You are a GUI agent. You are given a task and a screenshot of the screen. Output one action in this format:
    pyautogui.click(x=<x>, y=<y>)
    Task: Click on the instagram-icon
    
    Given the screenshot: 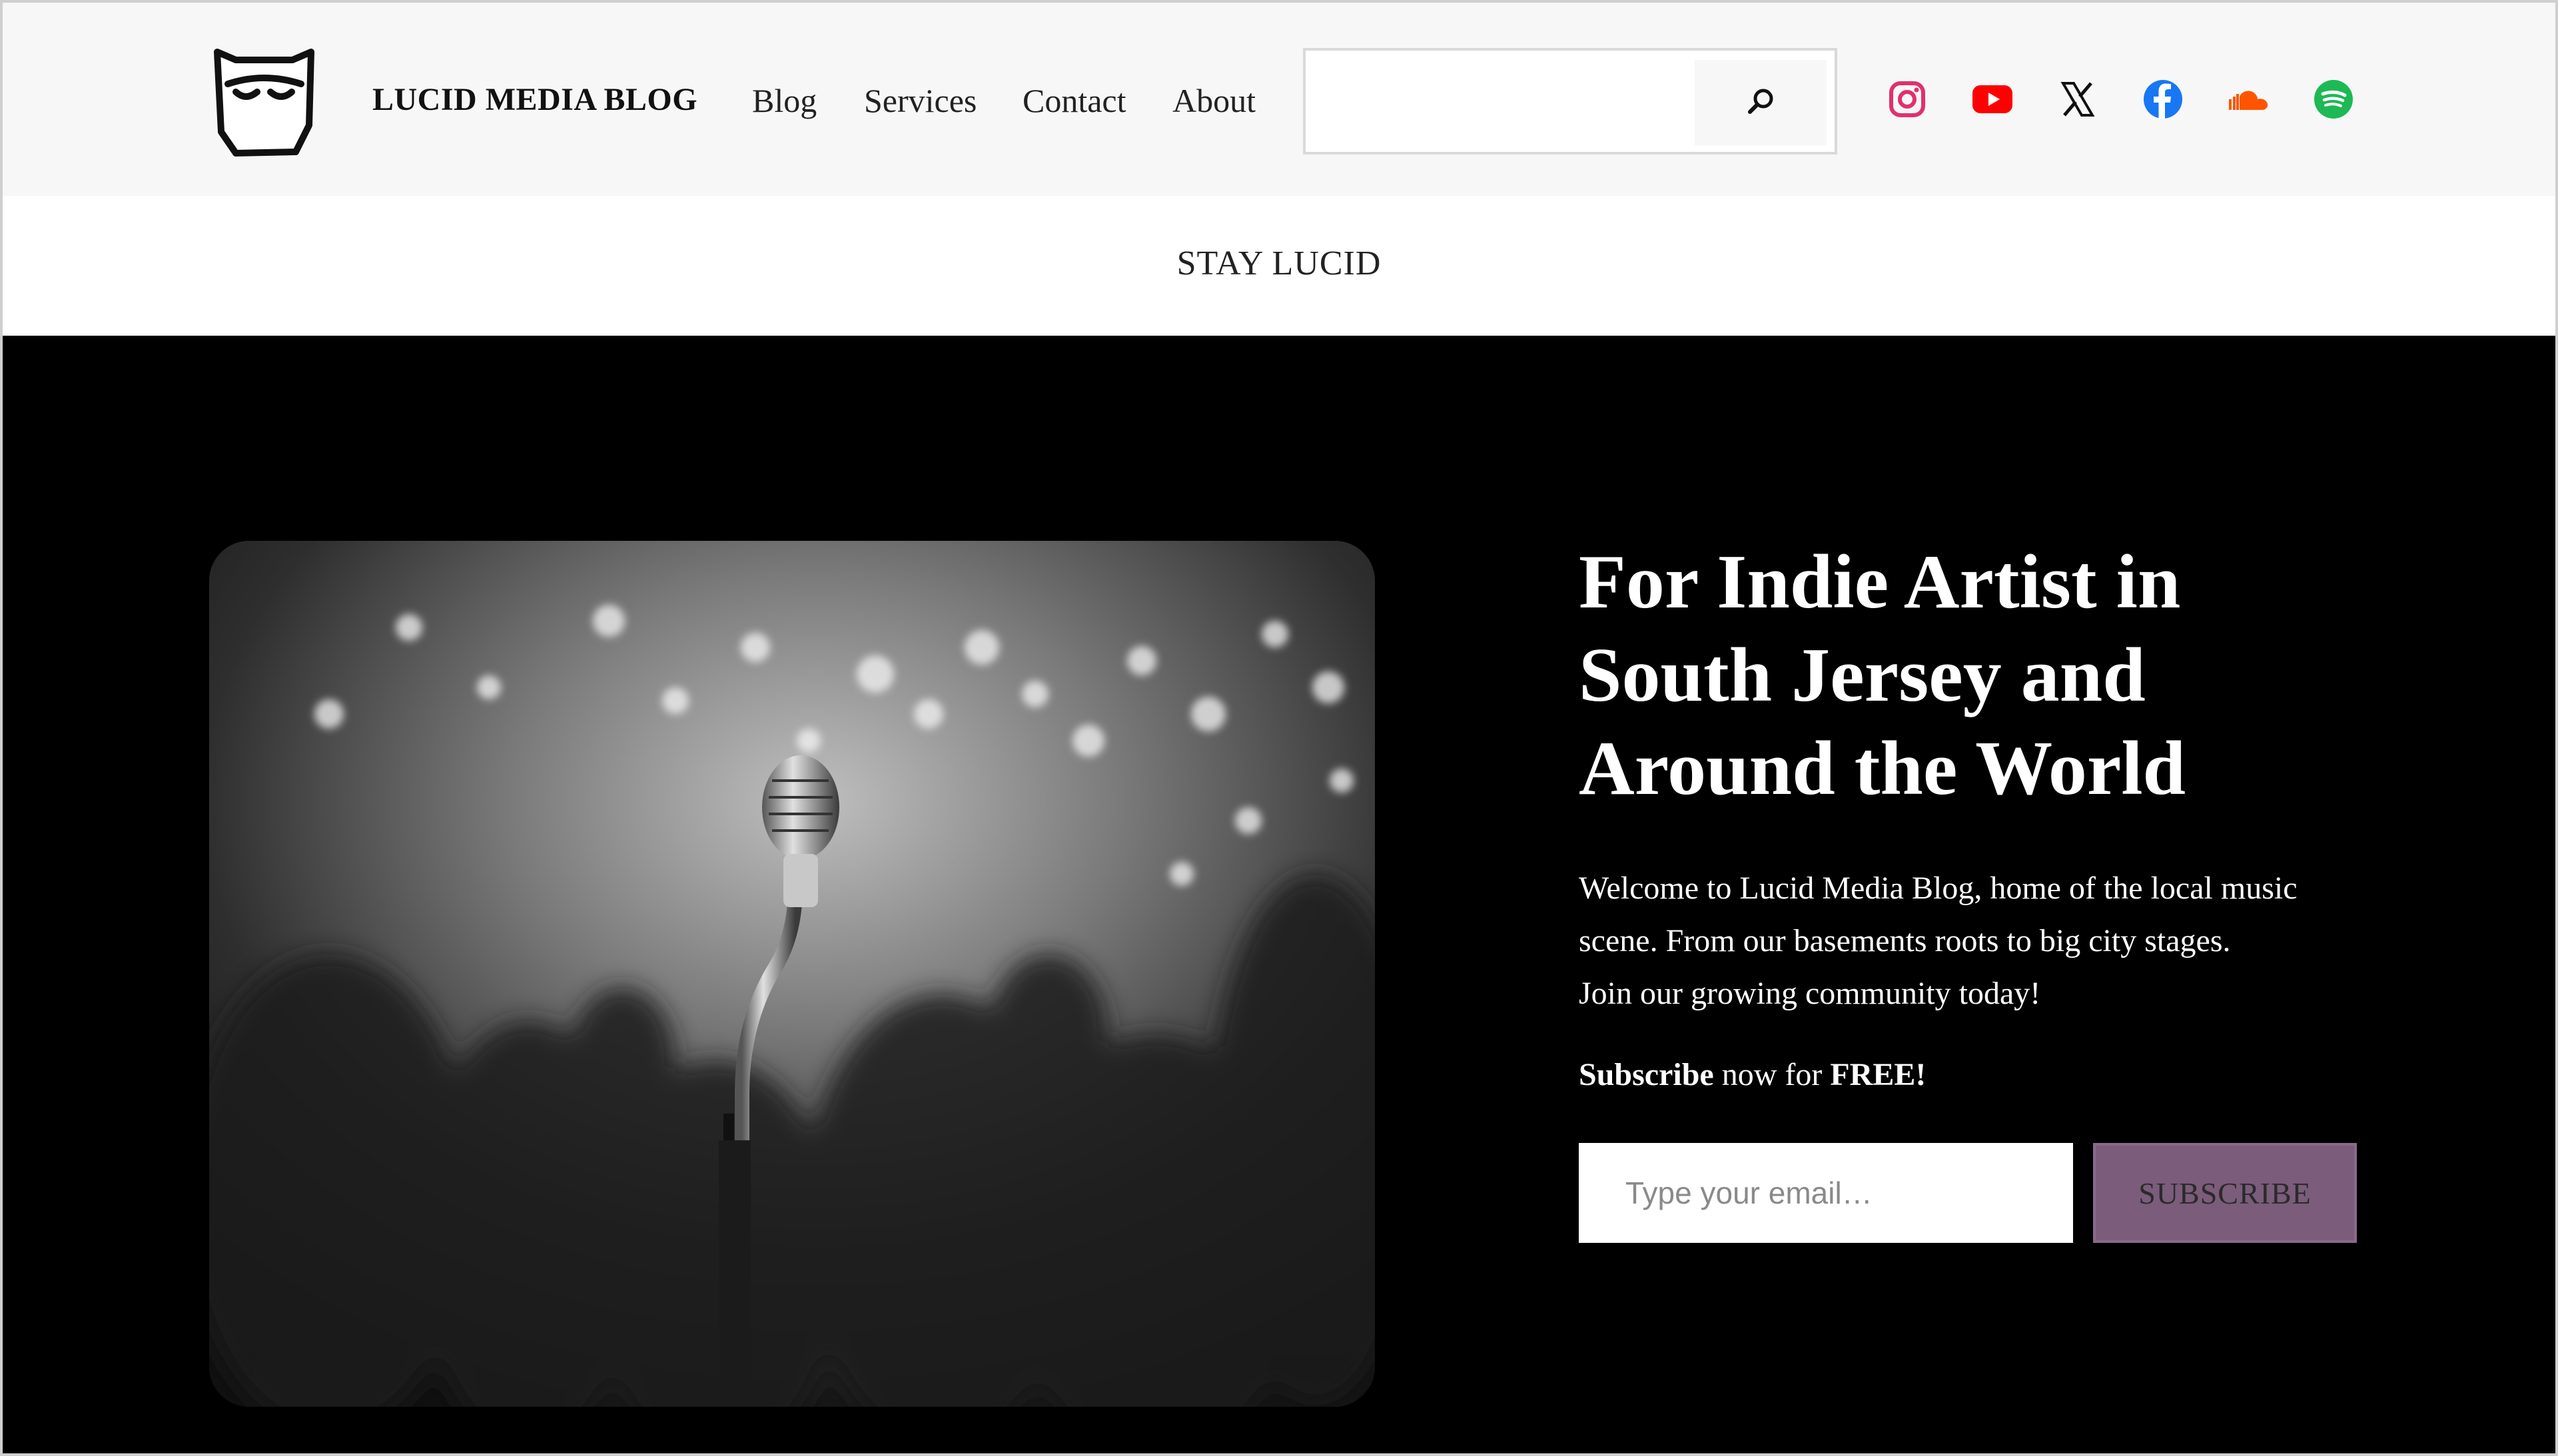 What is the action you would take?
    pyautogui.click(x=1907, y=99)
    